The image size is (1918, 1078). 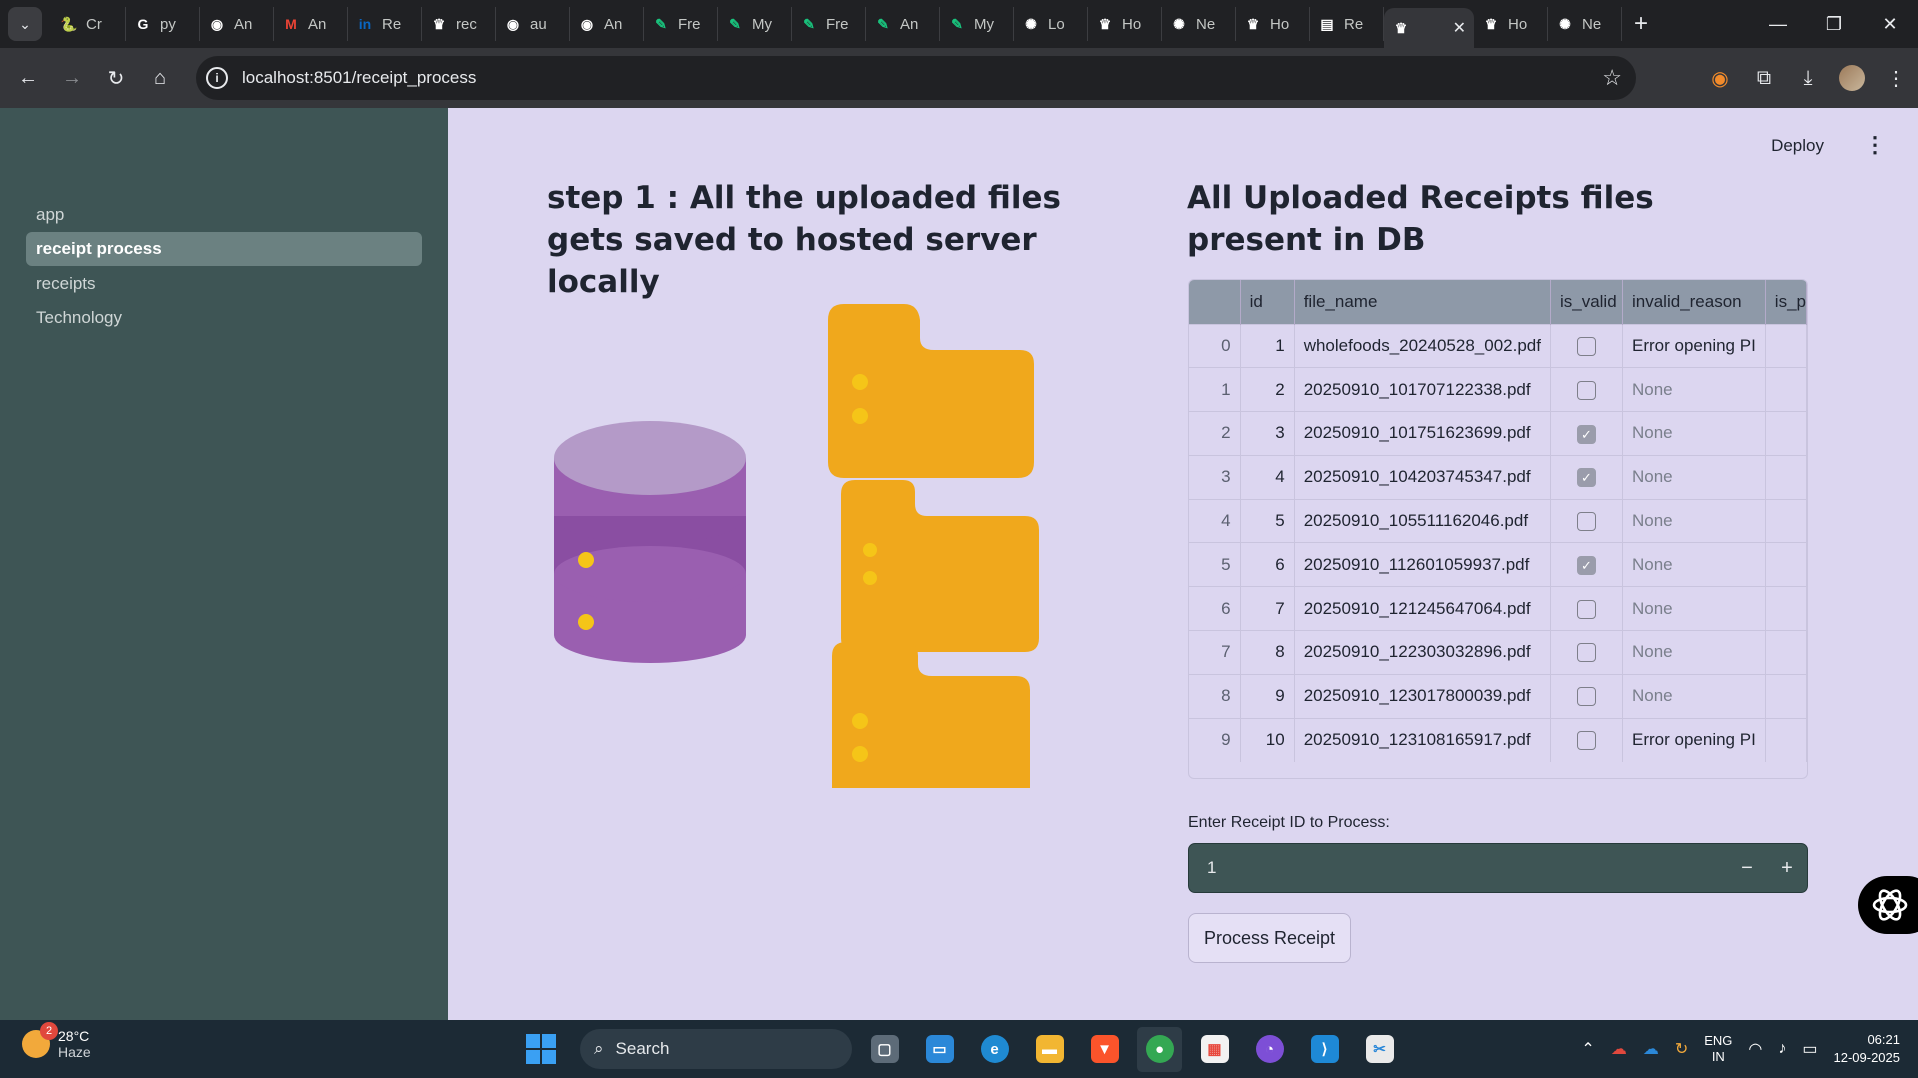 I want to click on chrome-icon: ●, so click(x=1159, y=1049).